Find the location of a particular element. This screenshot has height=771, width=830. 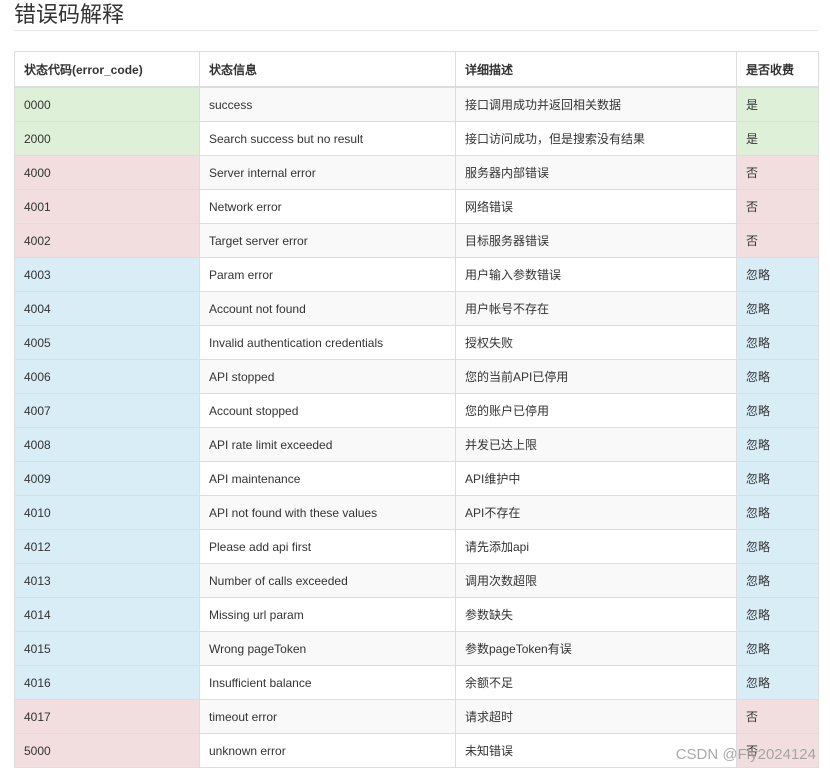

cell-status-message: API stopped is located at coordinates (327, 376).